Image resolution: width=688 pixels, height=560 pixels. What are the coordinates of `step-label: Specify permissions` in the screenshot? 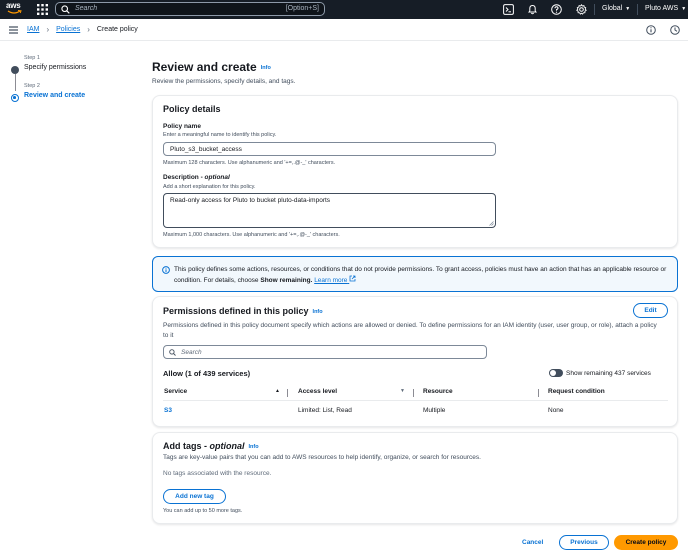 It's located at (55, 67).